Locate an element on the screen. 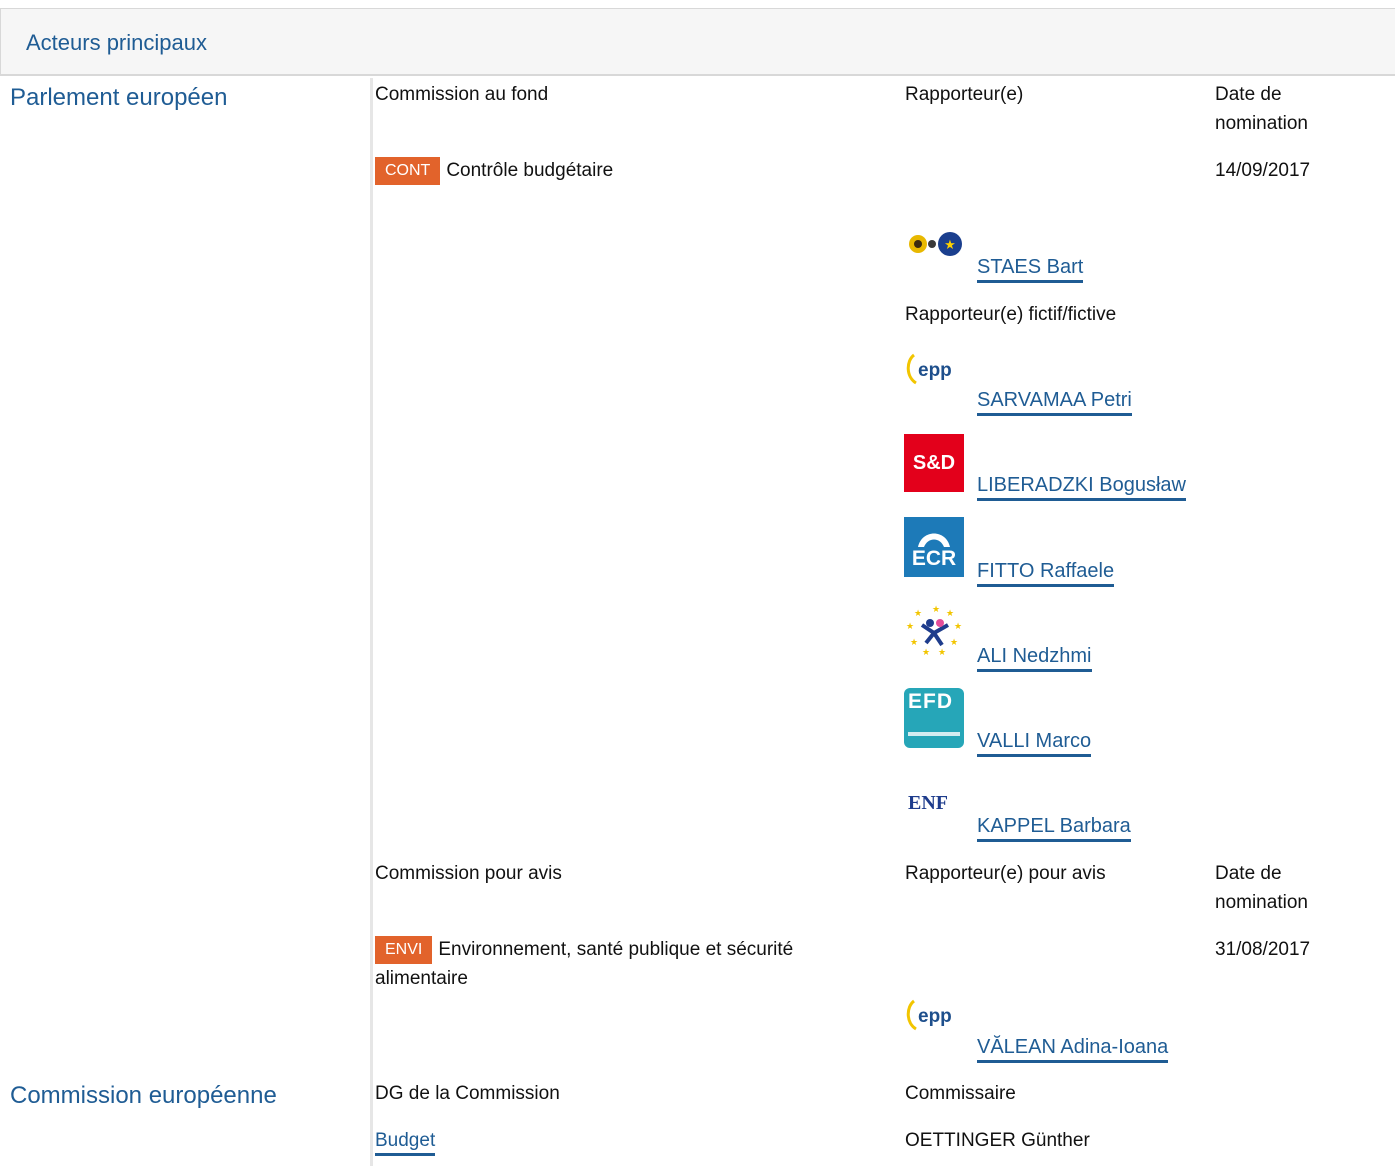 This screenshot has height=1166, width=1395. institution-parliament: Parlement européen is located at coordinates (119, 97).